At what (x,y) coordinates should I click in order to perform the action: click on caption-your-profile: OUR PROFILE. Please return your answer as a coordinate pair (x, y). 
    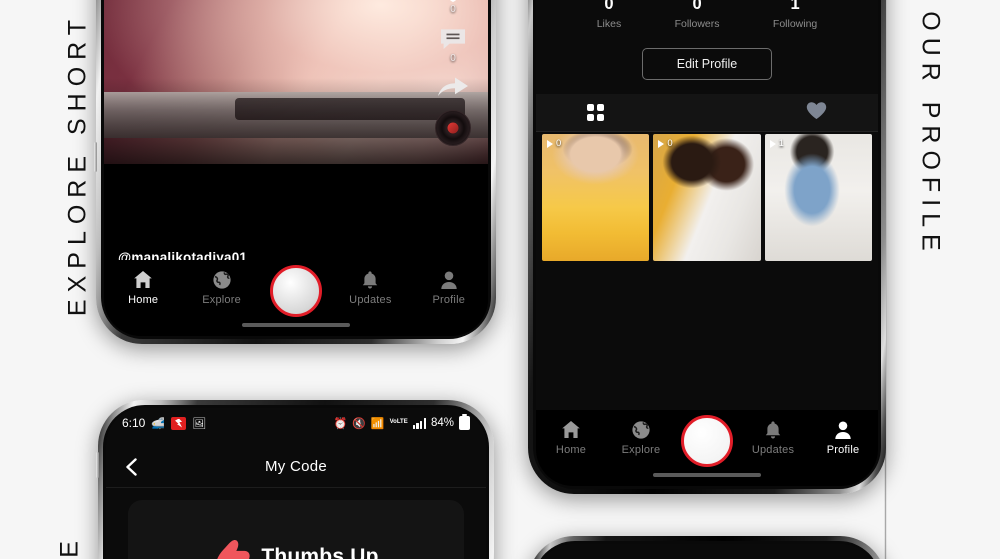
    Looking at the image, I should click on (930, 134).